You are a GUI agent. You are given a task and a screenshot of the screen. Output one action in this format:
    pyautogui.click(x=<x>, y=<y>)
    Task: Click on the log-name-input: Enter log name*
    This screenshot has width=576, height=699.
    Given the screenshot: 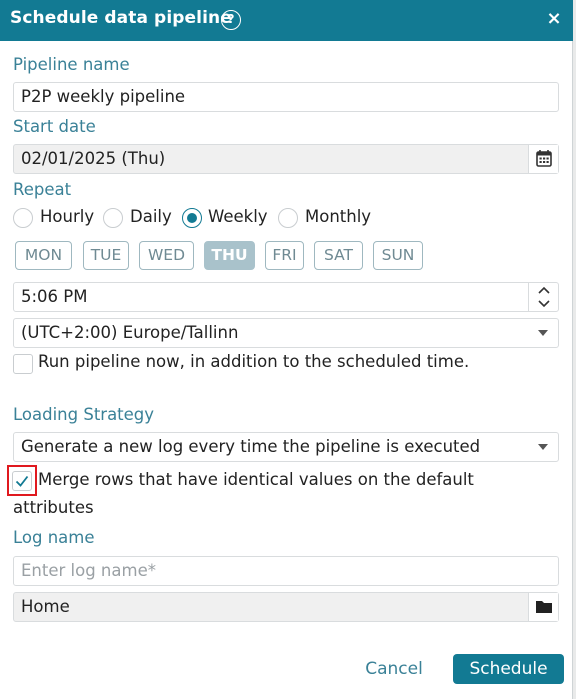 What is the action you would take?
    pyautogui.click(x=286, y=571)
    